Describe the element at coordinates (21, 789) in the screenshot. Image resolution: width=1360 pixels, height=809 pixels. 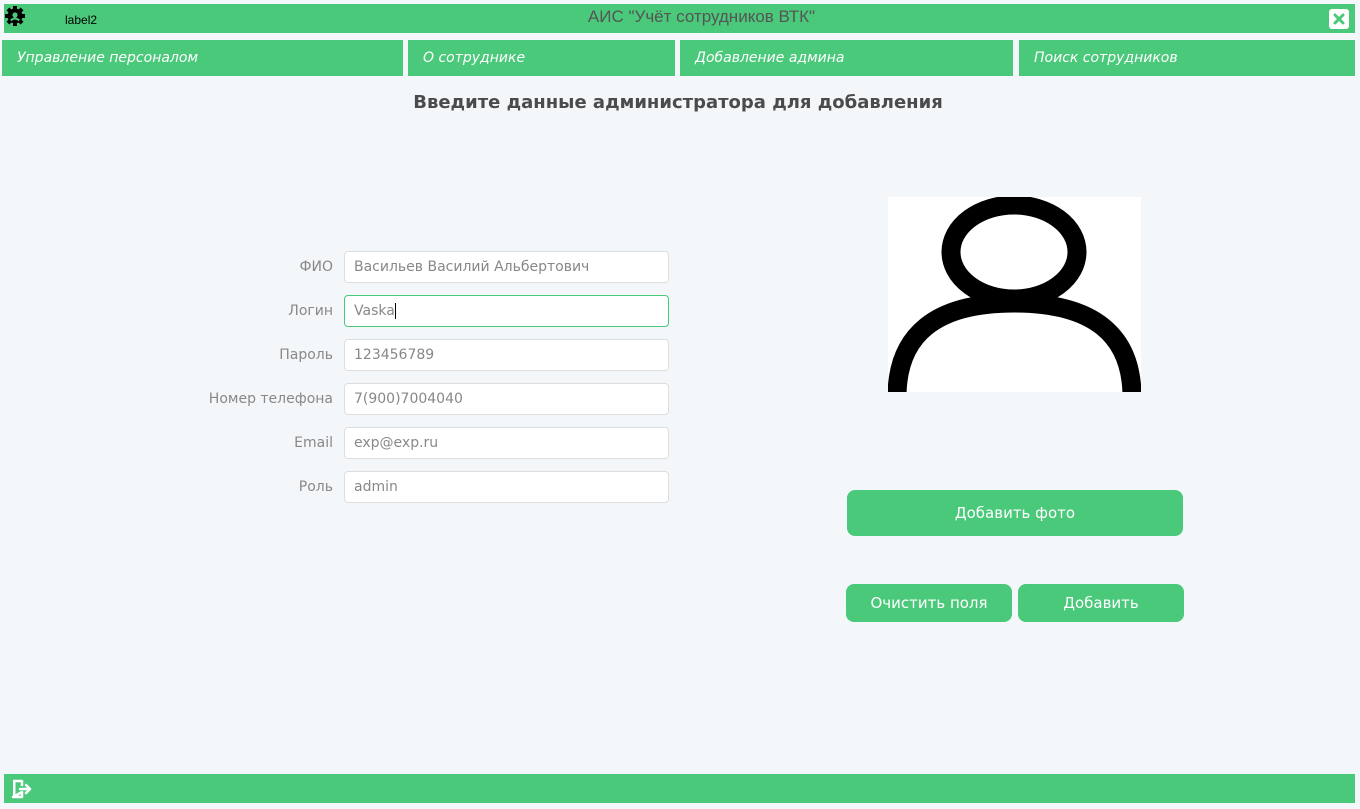
I see `logout-icon` at that location.